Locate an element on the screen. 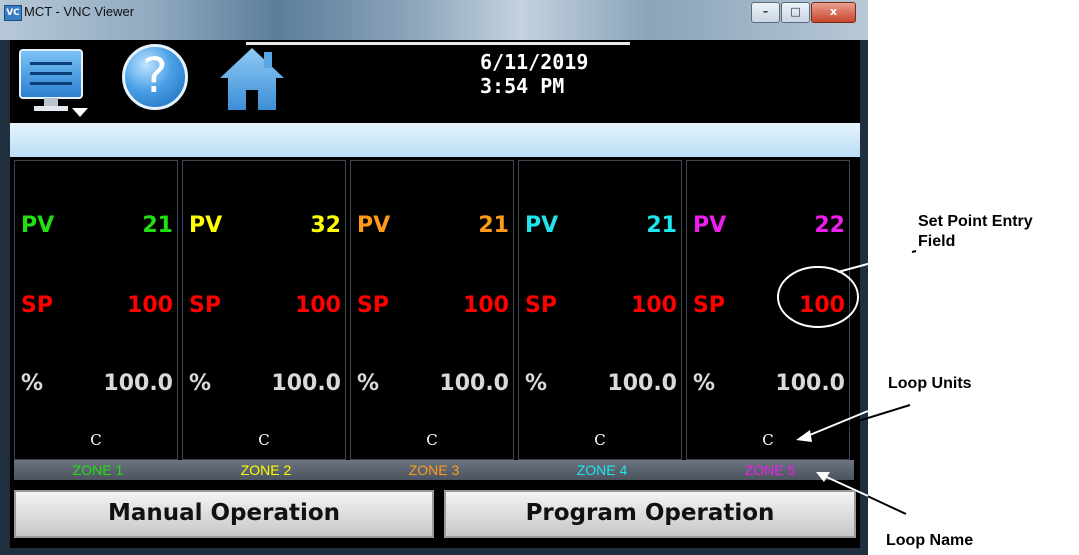  date-time-display: 6/11/2019 3:54 PM is located at coordinates (534, 74).